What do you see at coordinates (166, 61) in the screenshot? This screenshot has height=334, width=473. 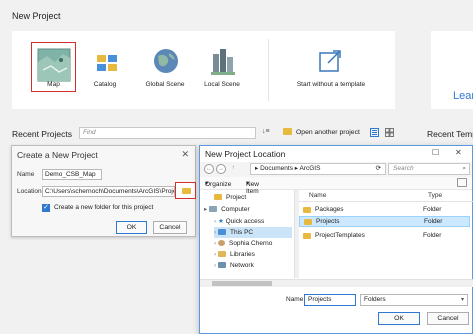 I see `globe-template-icon` at bounding box center [166, 61].